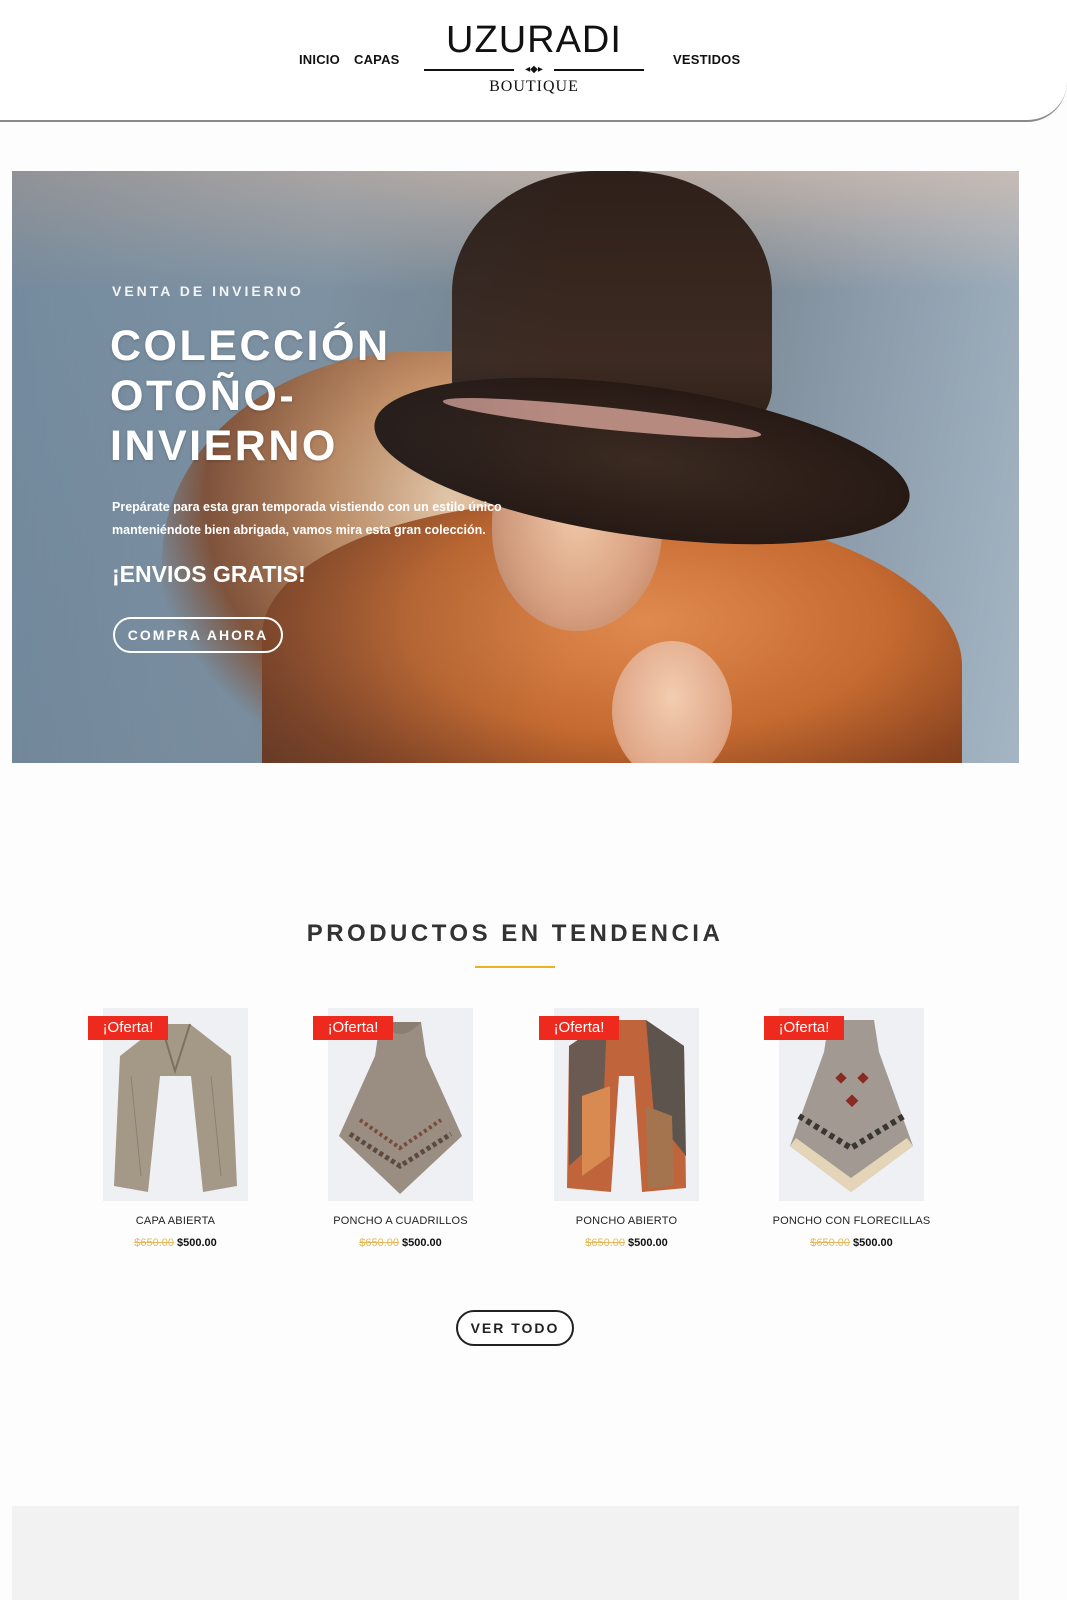 This screenshot has width=1067, height=1600. What do you see at coordinates (209, 574) in the screenshot?
I see `hero-promo: ¡ENVIOS GRATIS!` at bounding box center [209, 574].